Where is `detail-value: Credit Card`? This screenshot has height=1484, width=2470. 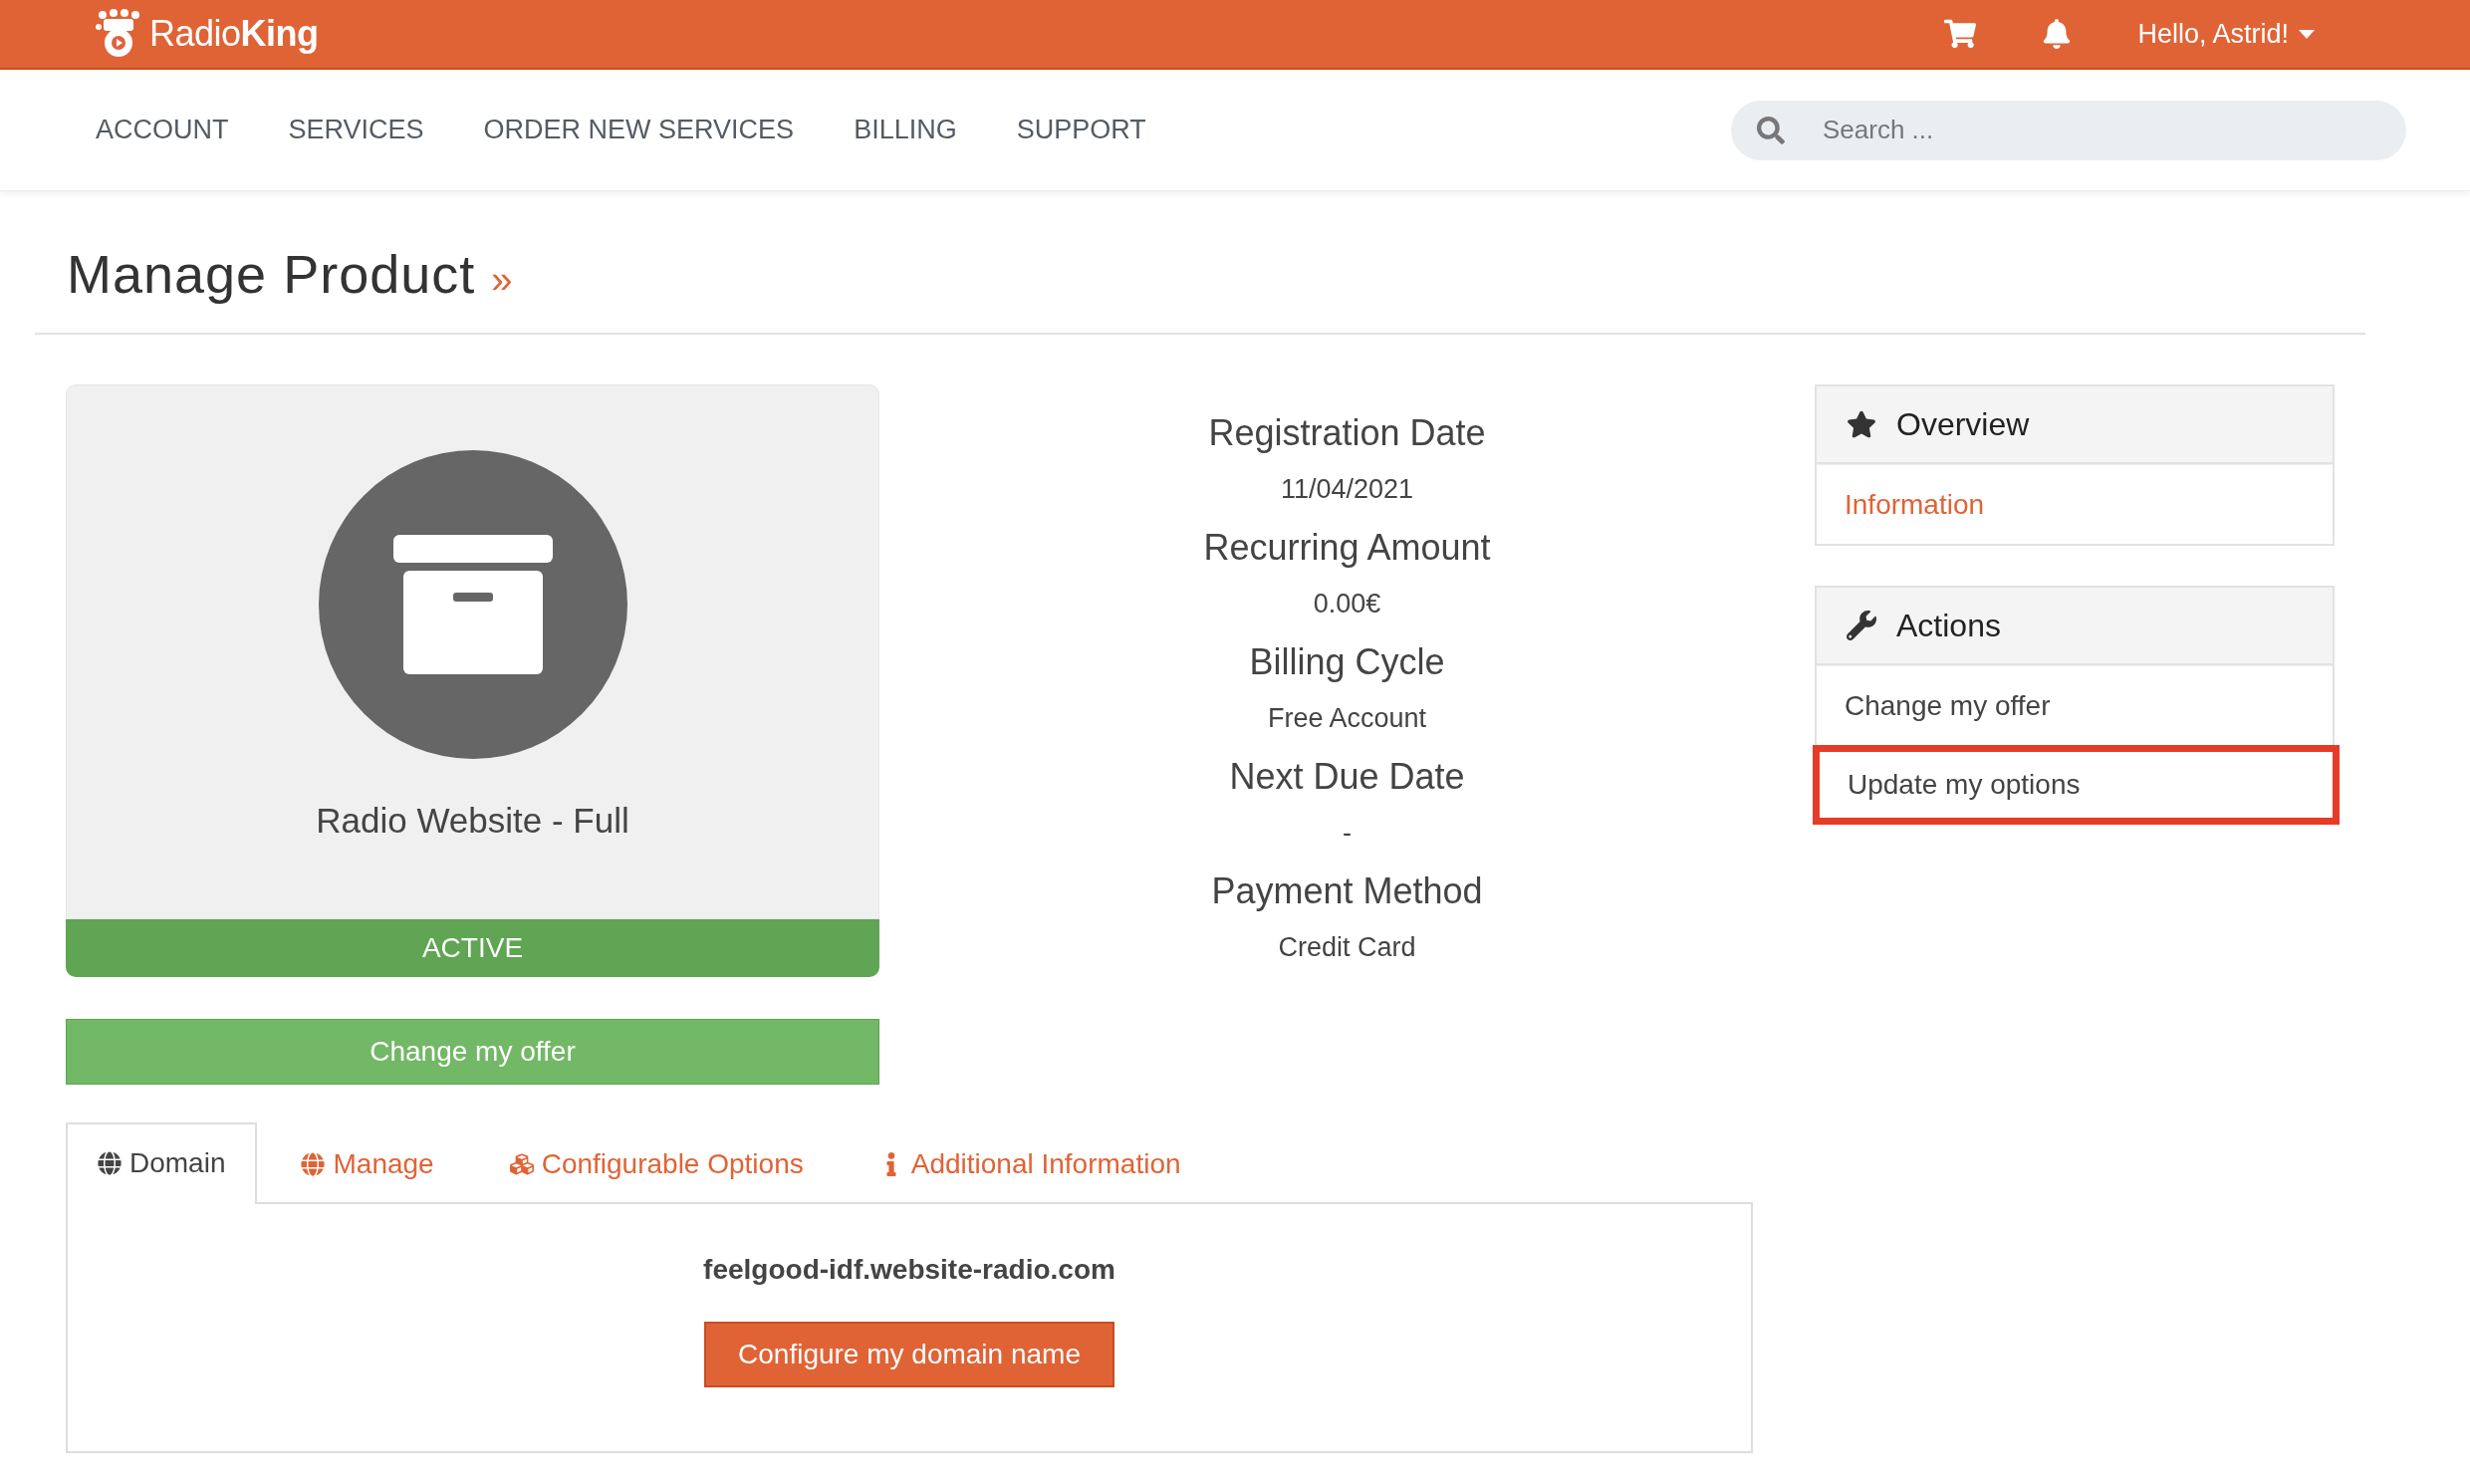
detail-value: Credit Card is located at coordinates (1347, 947).